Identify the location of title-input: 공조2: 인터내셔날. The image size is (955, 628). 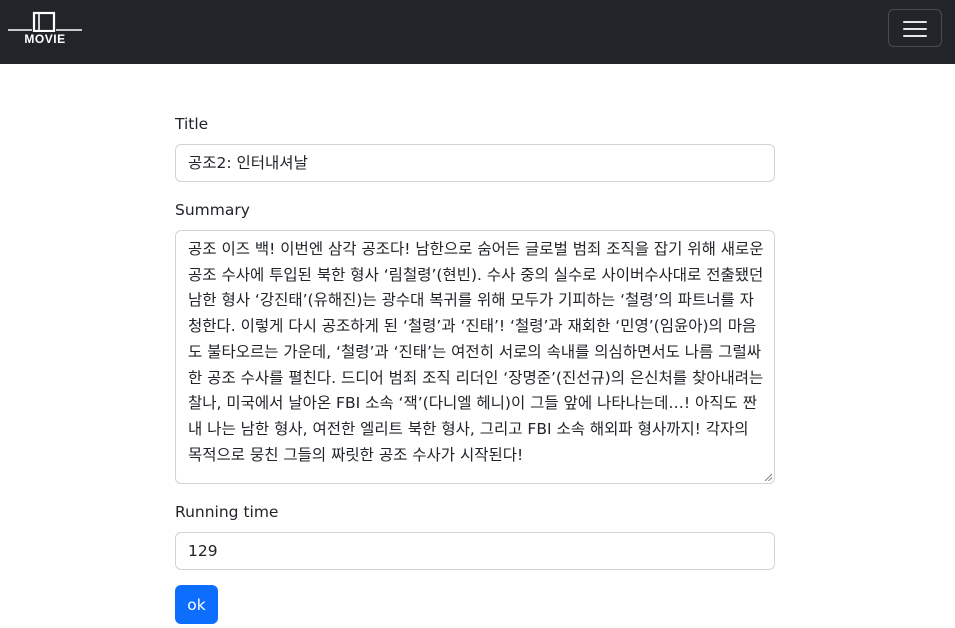
(475, 163).